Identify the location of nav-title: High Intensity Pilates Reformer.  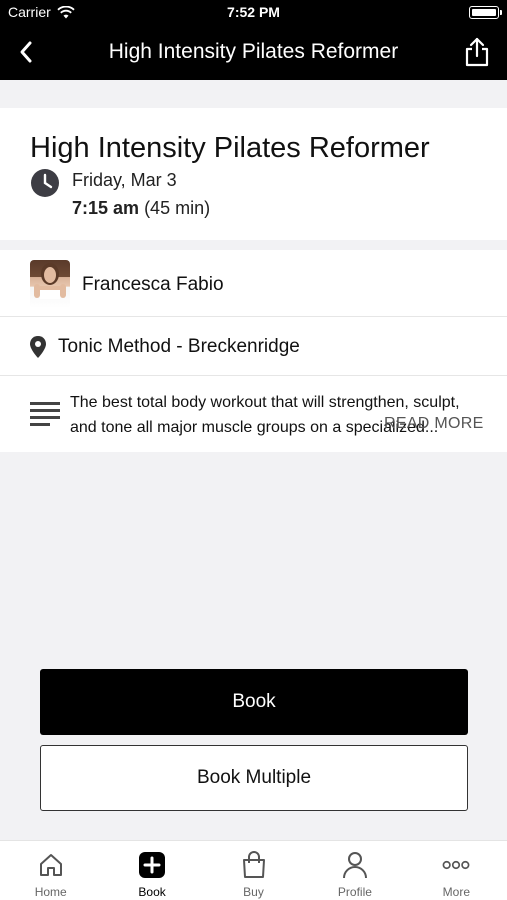
(253, 51).